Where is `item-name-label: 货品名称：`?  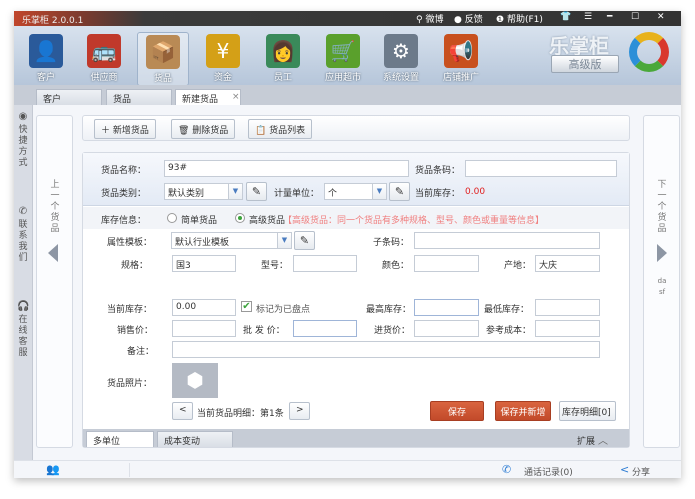
item-name-label: 货品名称： is located at coordinates (124, 171).